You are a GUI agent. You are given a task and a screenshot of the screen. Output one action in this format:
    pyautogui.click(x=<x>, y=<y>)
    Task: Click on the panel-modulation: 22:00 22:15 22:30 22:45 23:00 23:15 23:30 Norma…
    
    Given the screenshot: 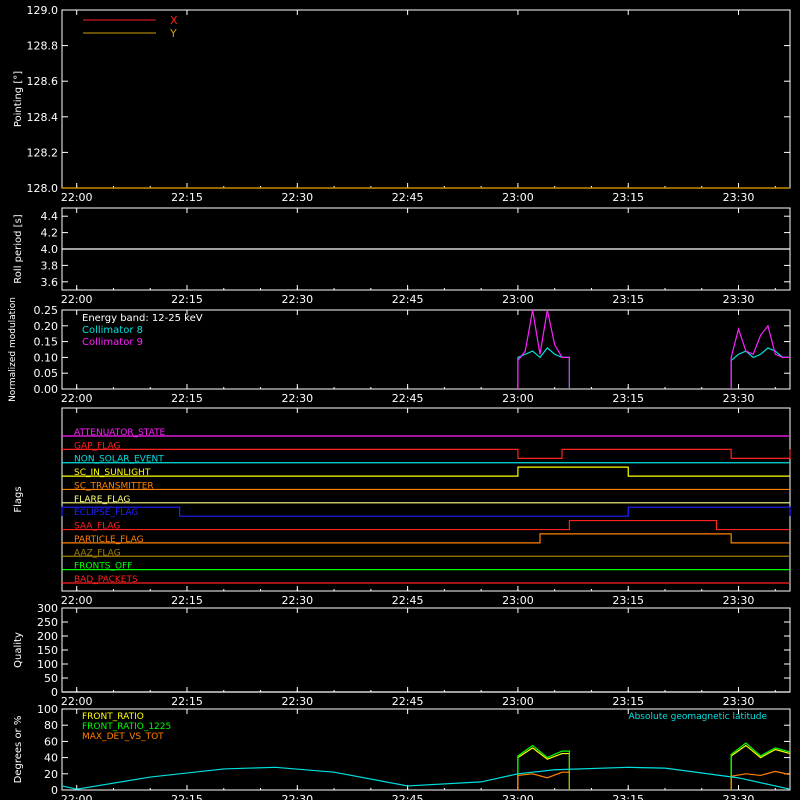 What is the action you would take?
    pyautogui.click(x=399, y=351)
    